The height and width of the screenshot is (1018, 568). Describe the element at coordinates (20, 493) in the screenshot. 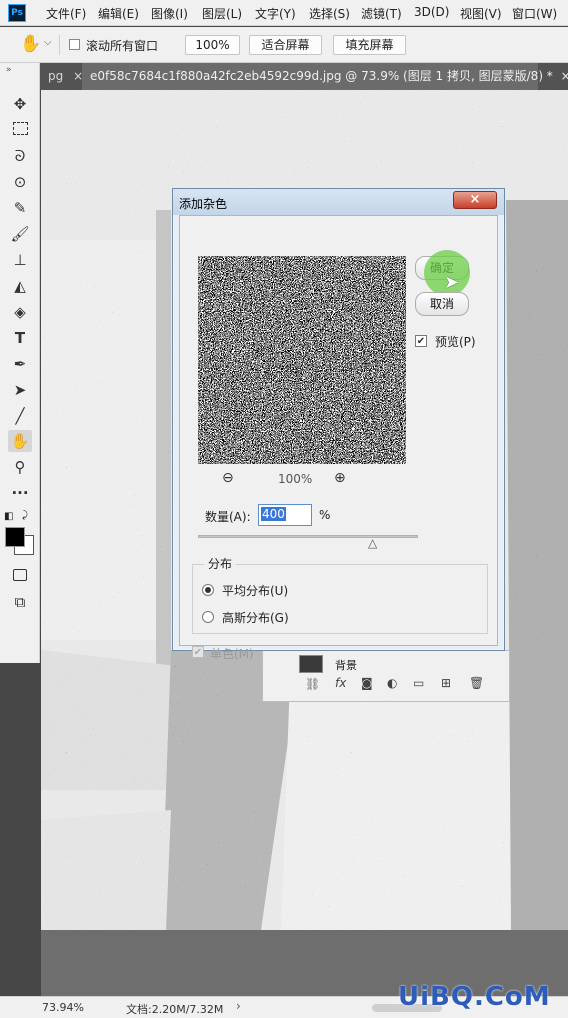

I see `more-tools-icon: ···` at that location.